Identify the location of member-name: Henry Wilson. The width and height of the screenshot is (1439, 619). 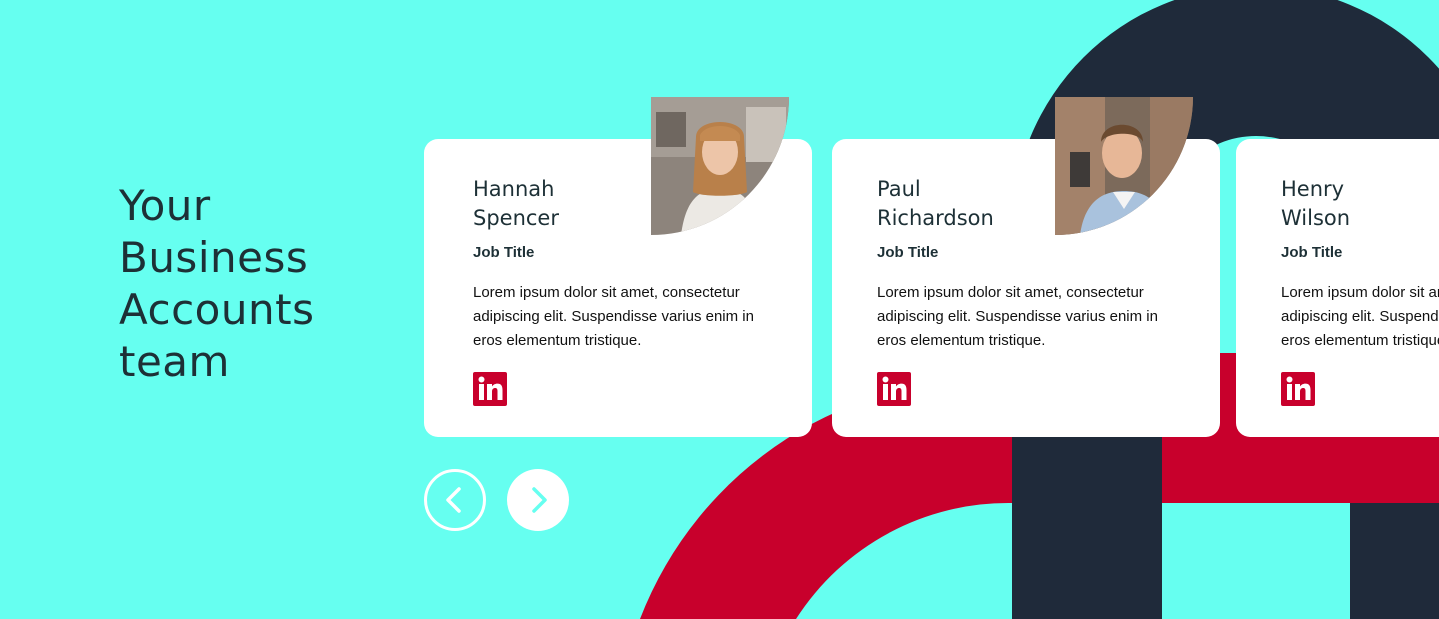
(1315, 204).